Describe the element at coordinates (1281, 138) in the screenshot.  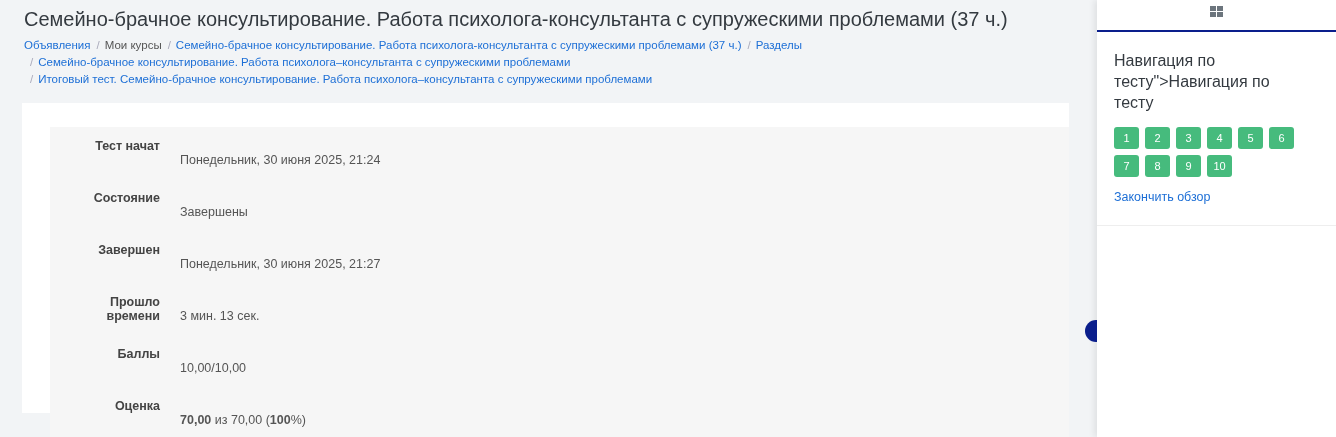
I see `question-button: 6` at that location.